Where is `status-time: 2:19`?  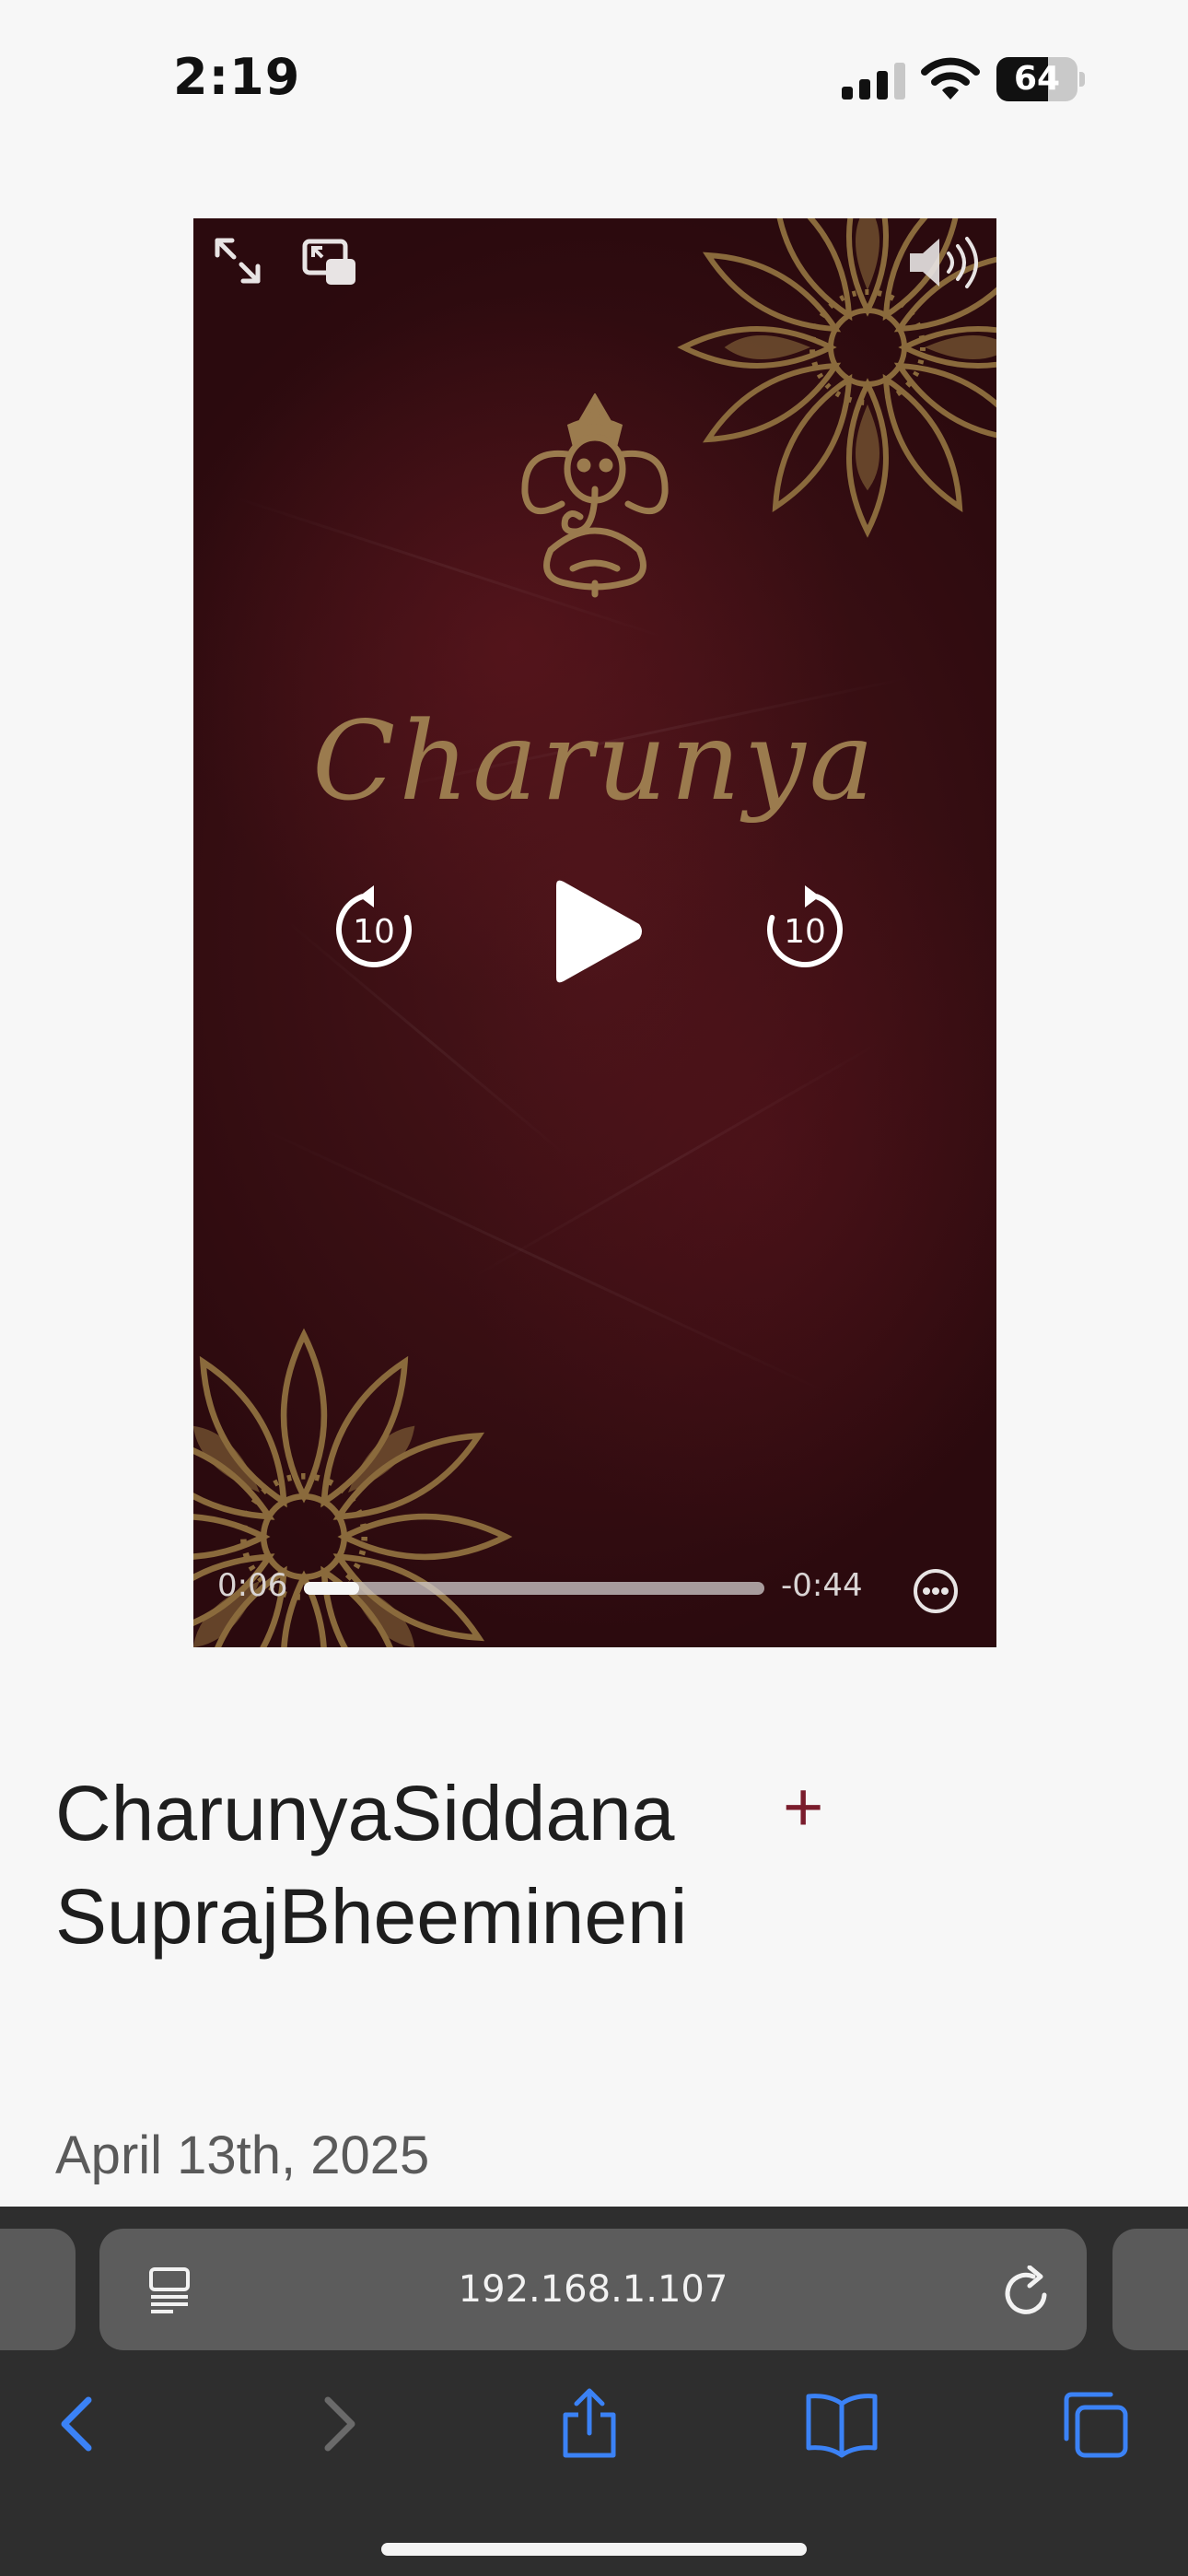
status-time: 2:19 is located at coordinates (237, 77).